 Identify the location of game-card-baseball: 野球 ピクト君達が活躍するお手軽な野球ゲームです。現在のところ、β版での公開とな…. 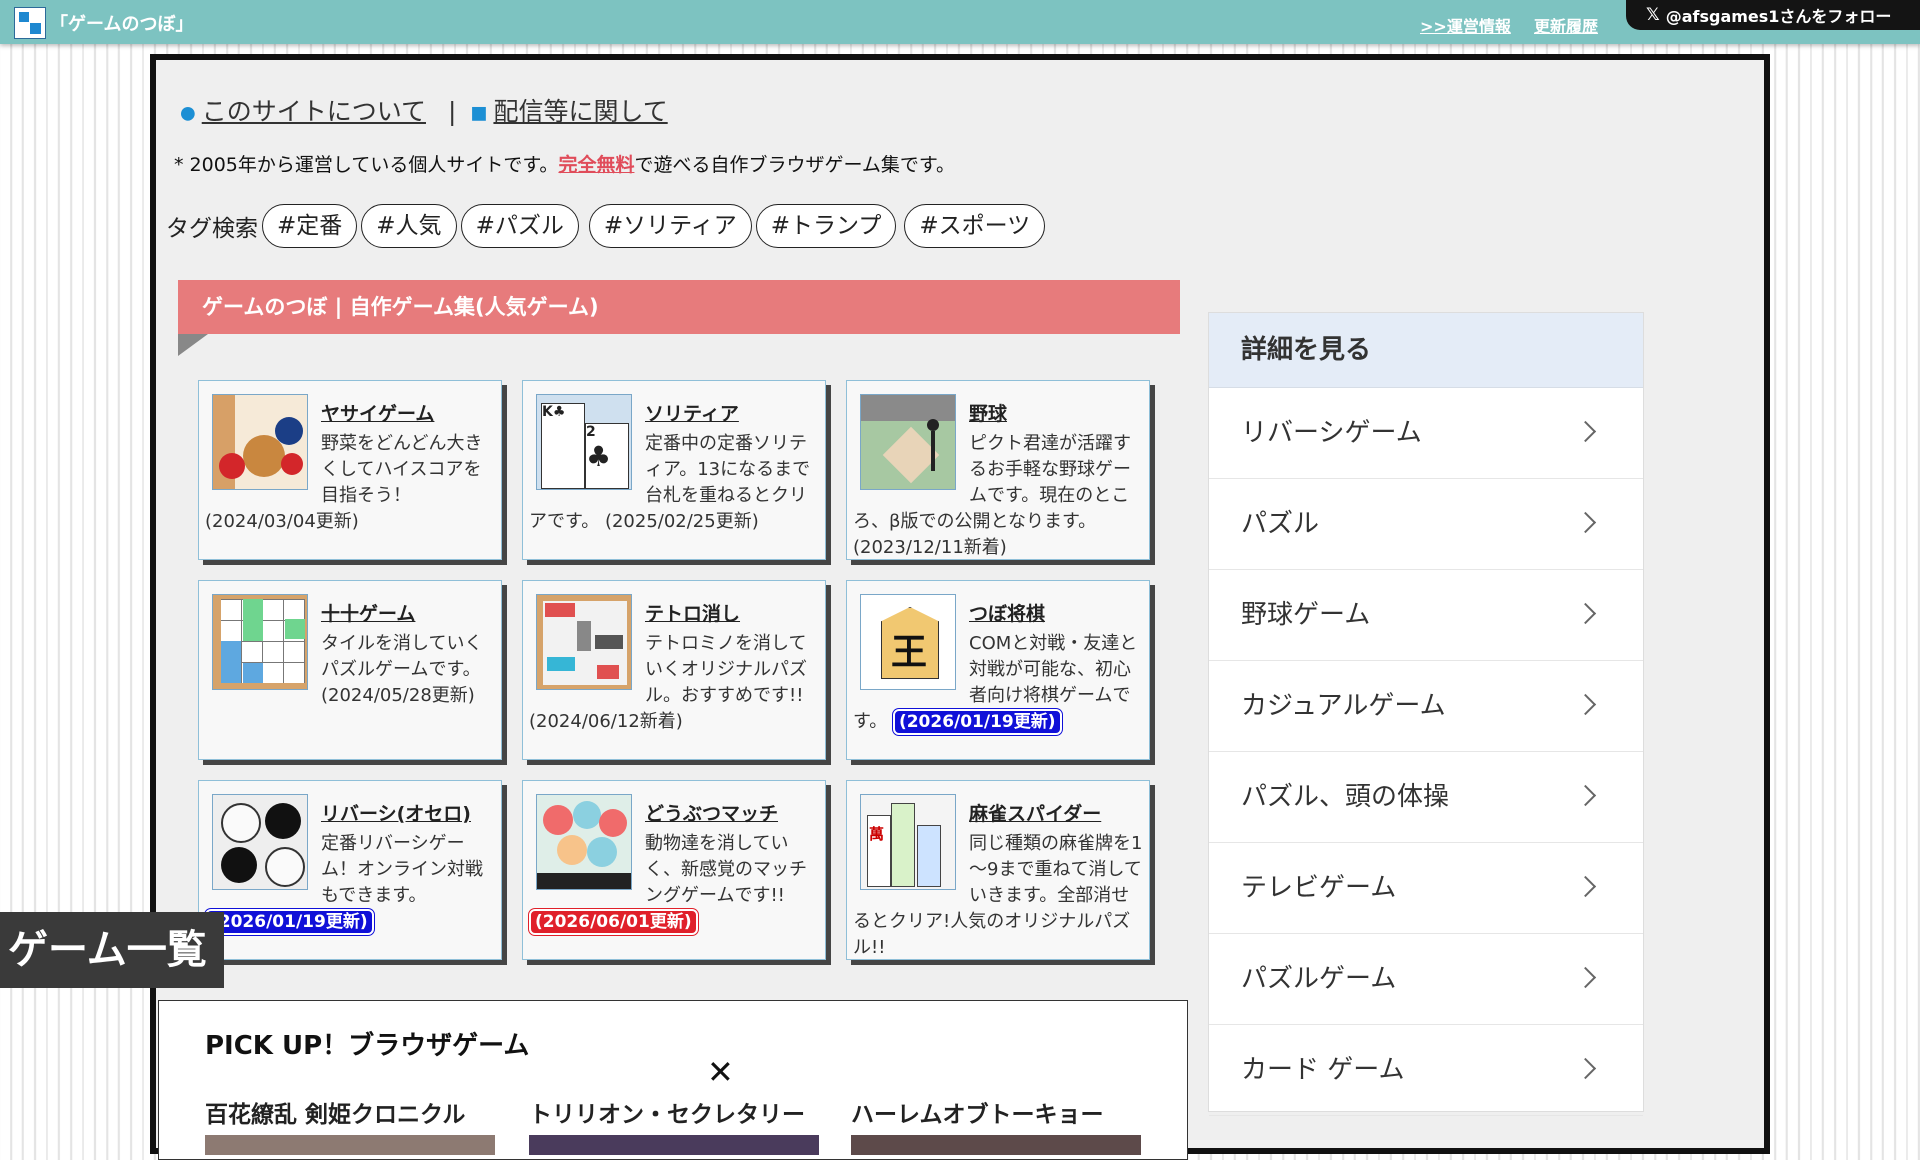
(998, 470).